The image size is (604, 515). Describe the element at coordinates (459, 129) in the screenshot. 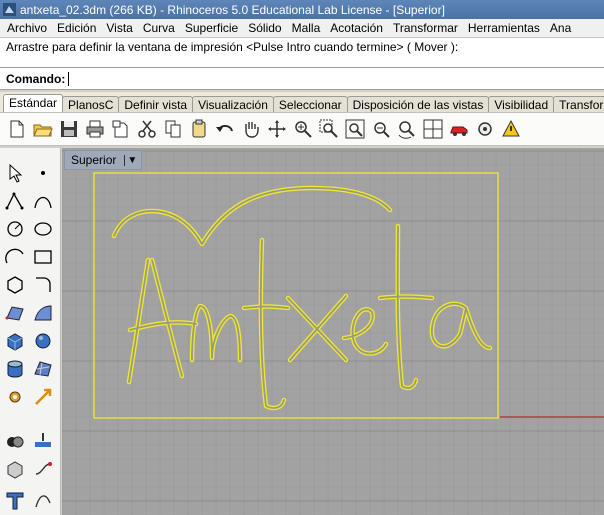

I see `car-render-icon` at that location.